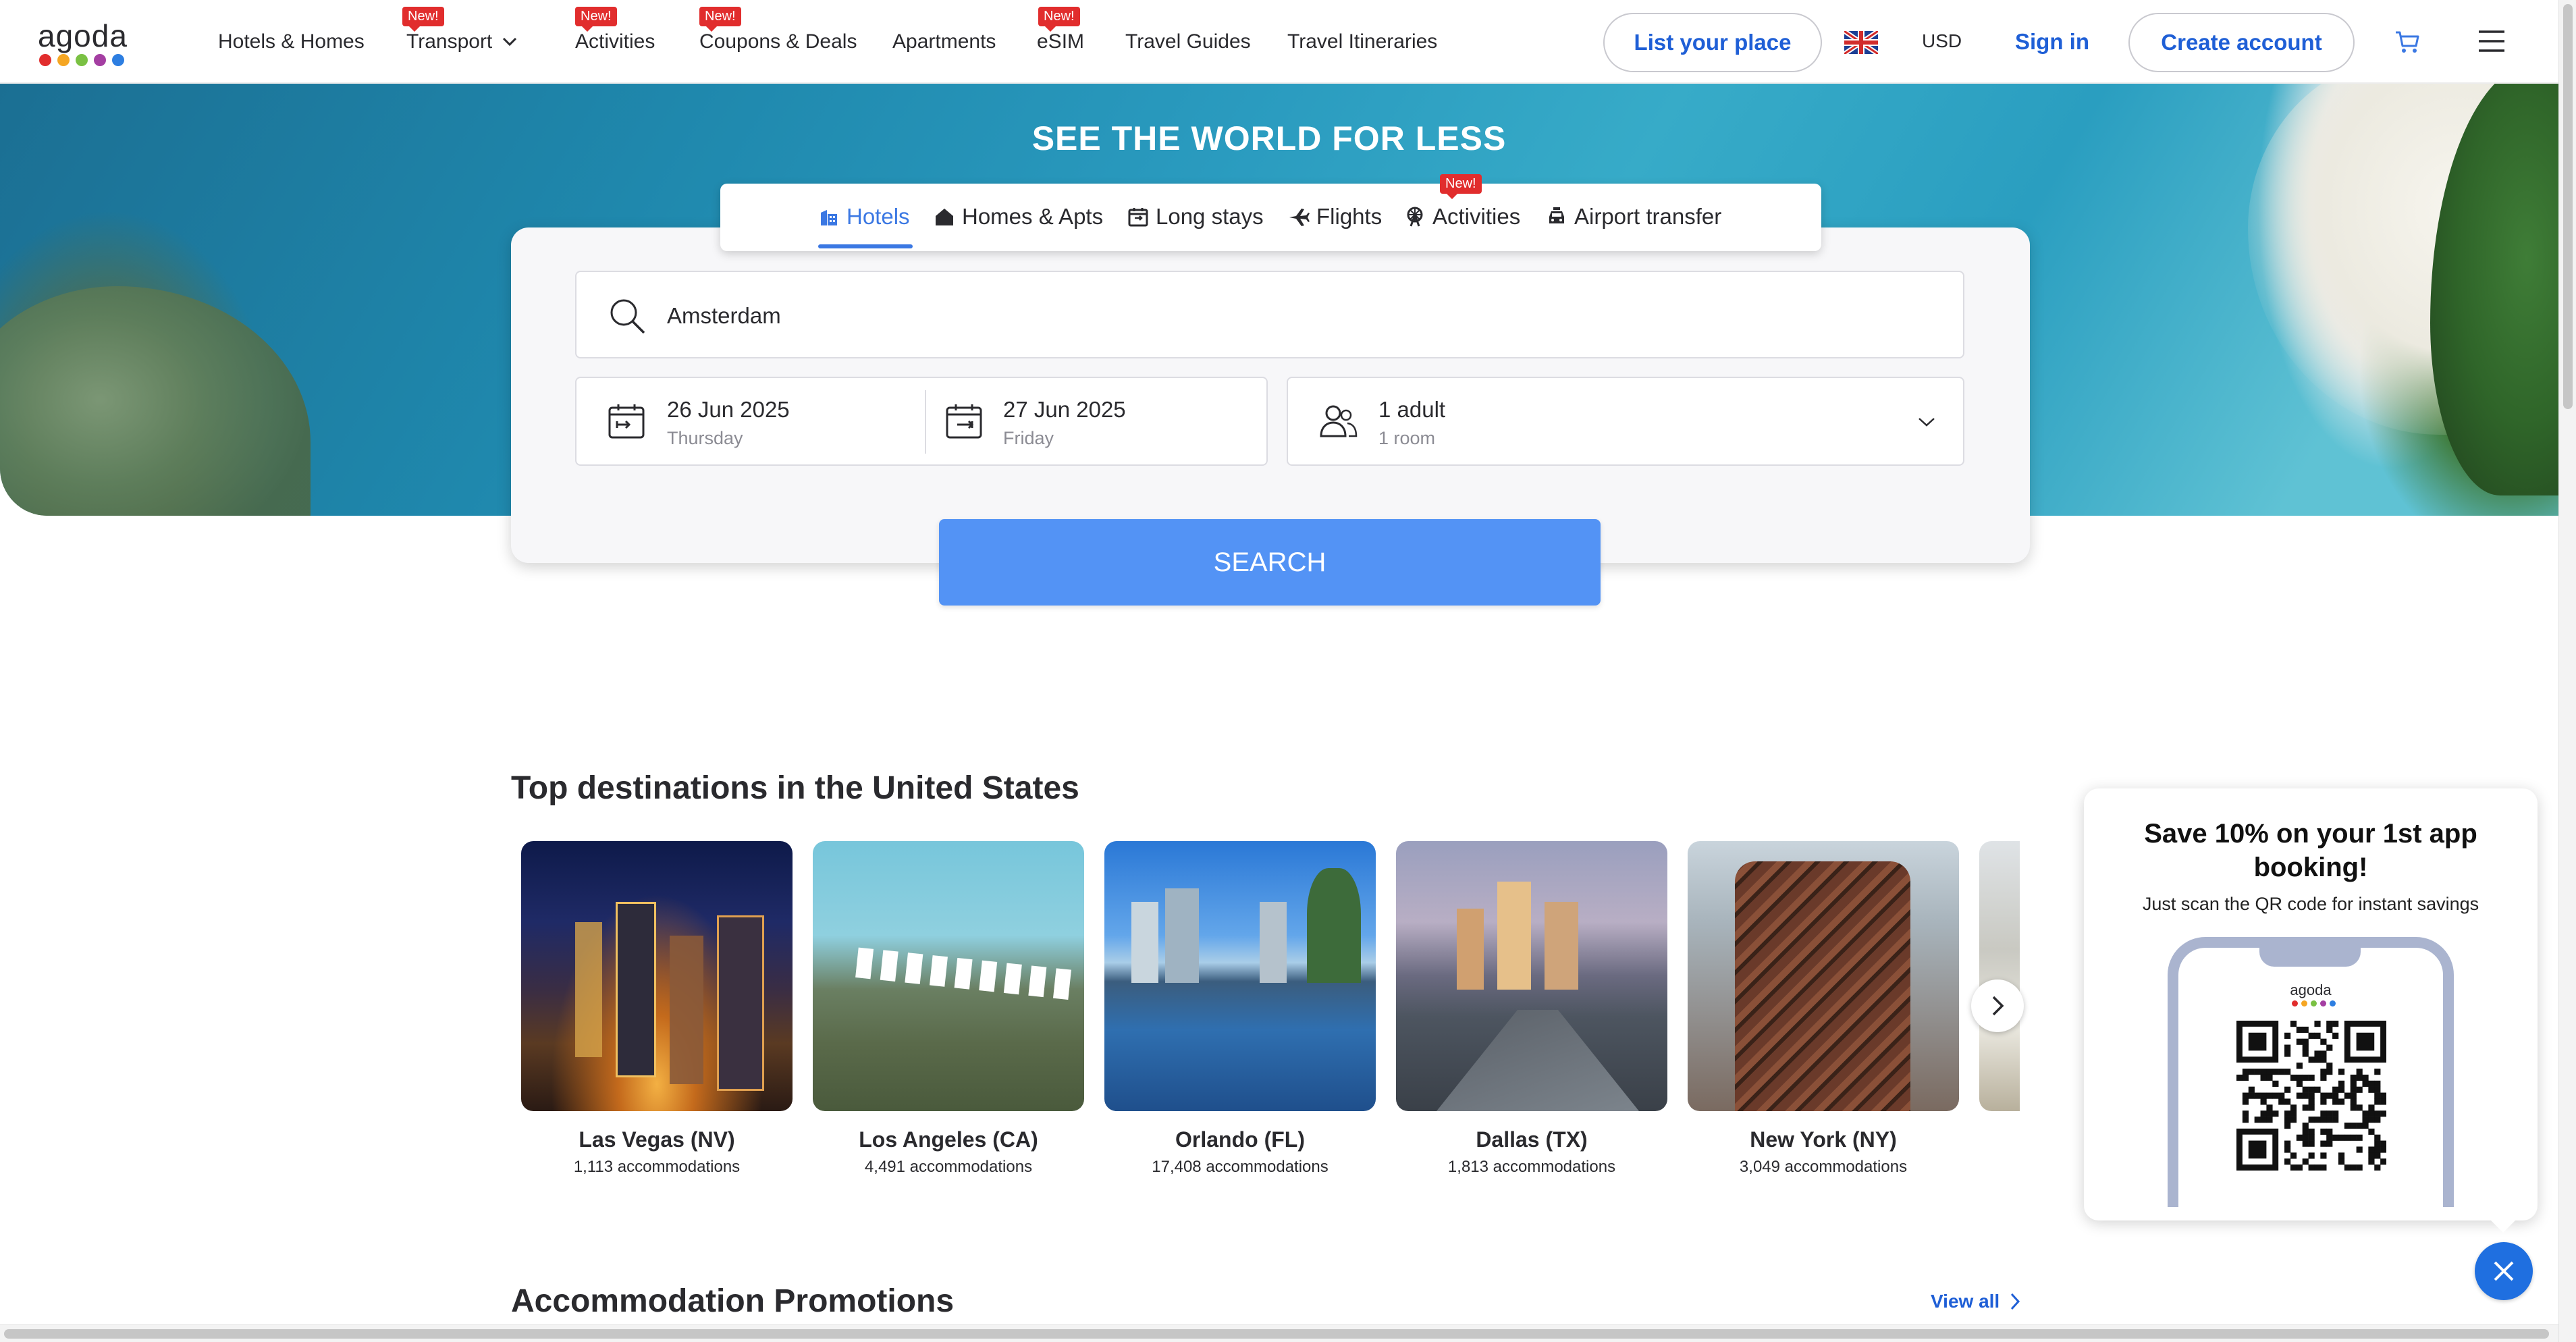  What do you see at coordinates (948, 1167) in the screenshot?
I see `destination-count: 4,491 accommodations` at bounding box center [948, 1167].